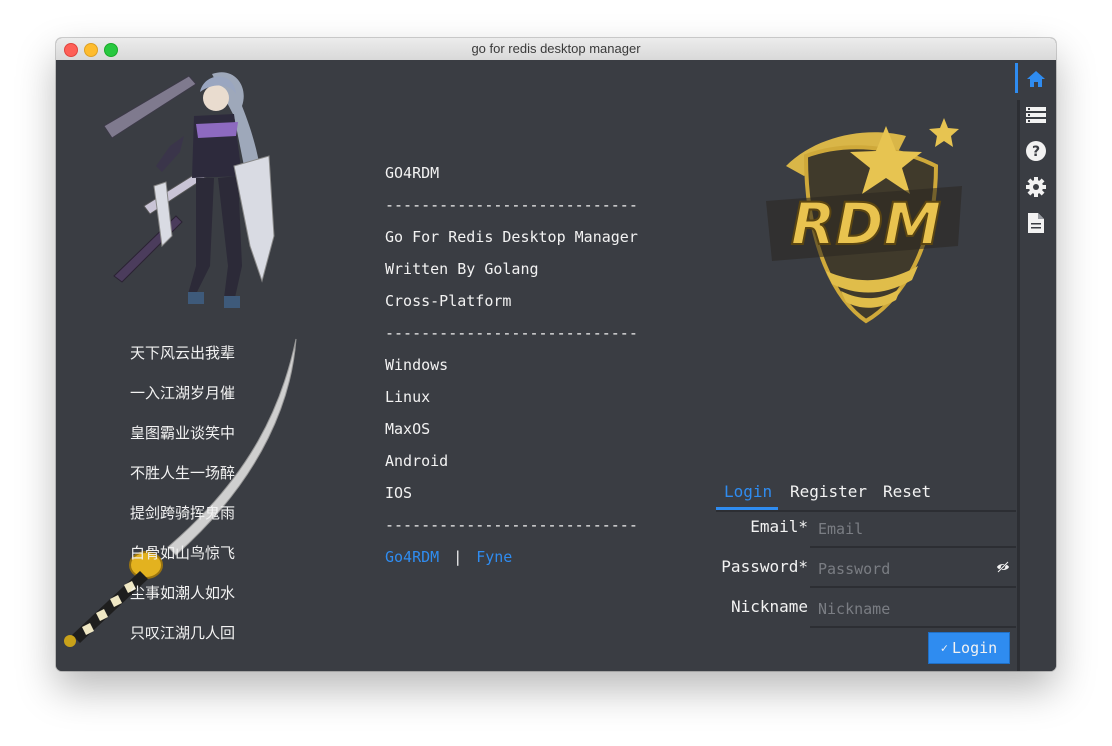 This screenshot has width=1112, height=746. Describe the element at coordinates (764, 566) in the screenshot. I see `password-label: Password*` at that location.